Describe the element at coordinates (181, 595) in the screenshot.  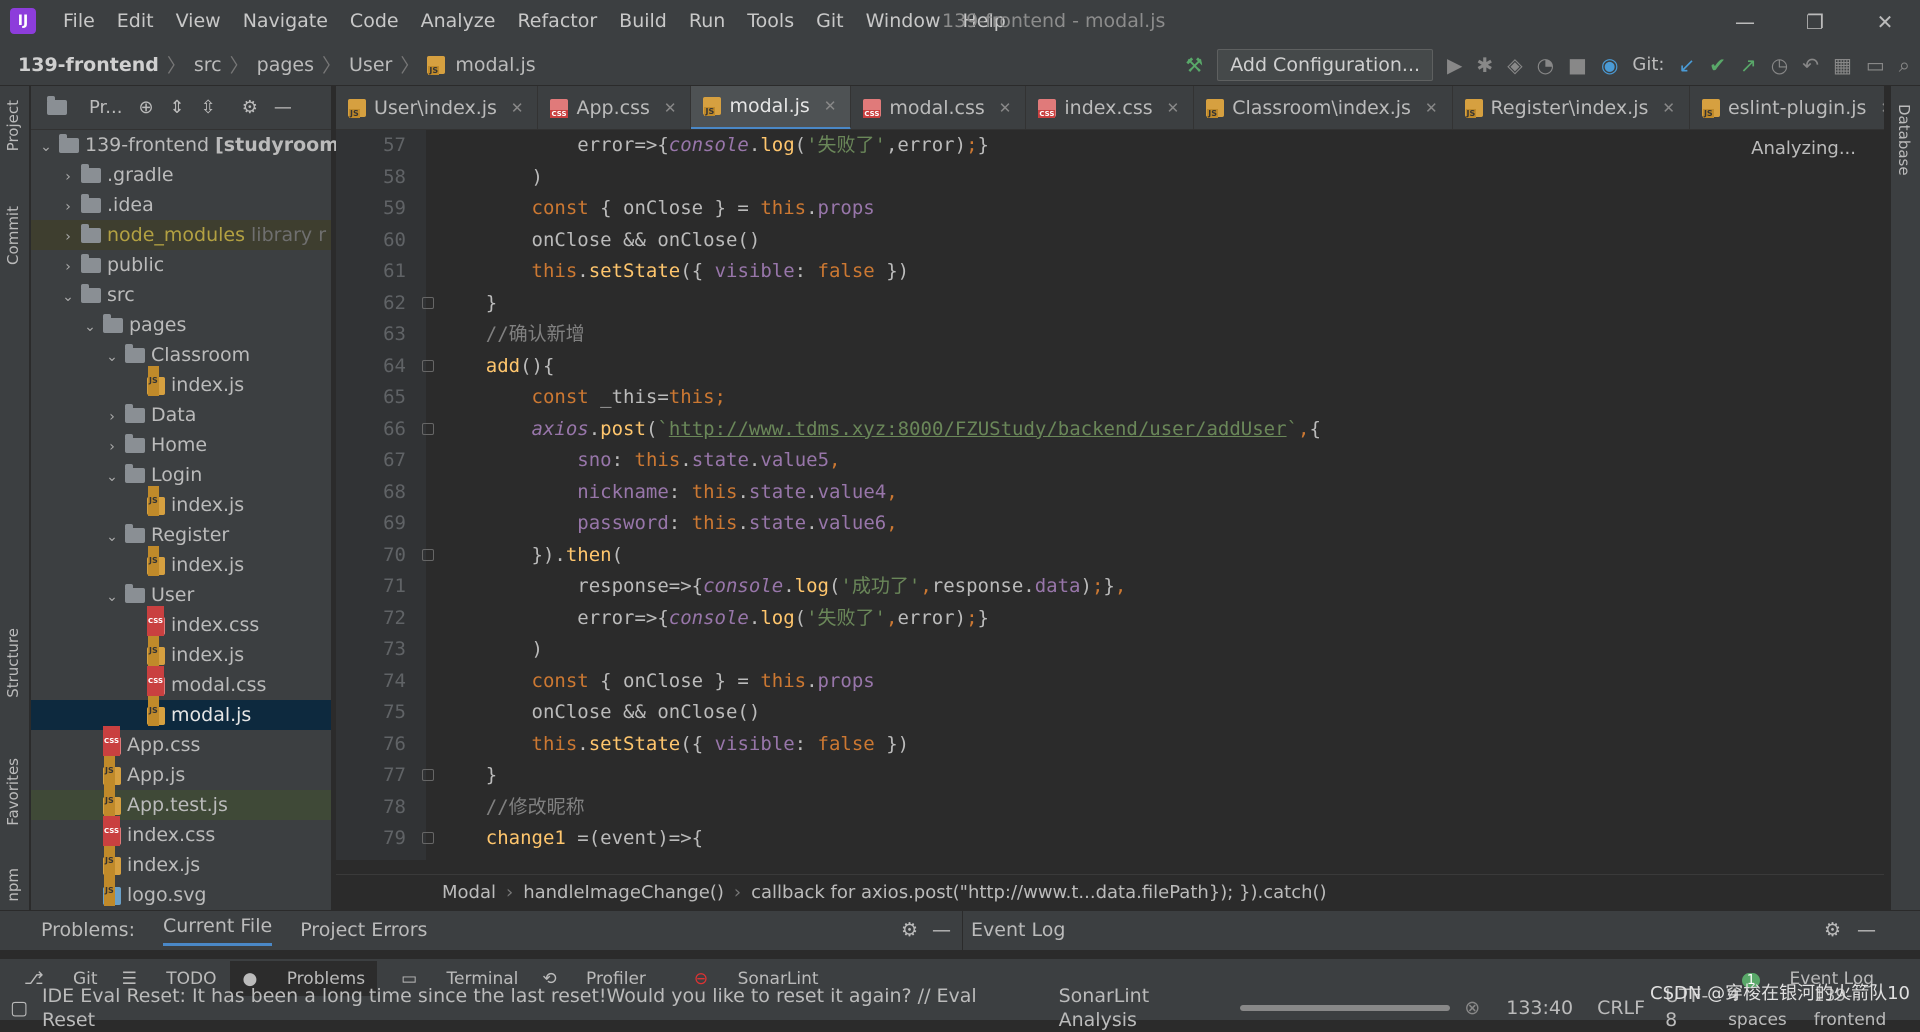
I see `tree-item: ⌄ User` at that location.